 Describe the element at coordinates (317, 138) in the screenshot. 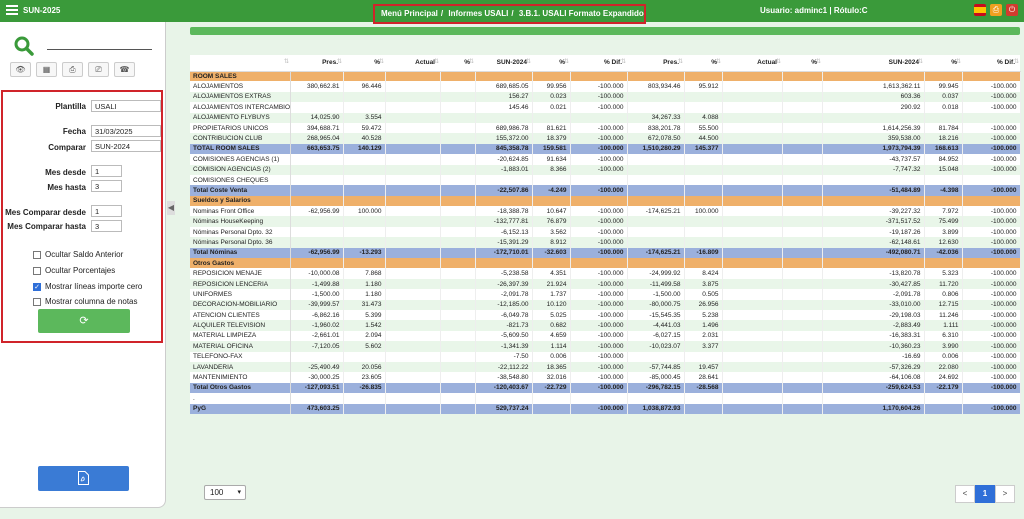

I see `value-cell: 268,965.04` at that location.